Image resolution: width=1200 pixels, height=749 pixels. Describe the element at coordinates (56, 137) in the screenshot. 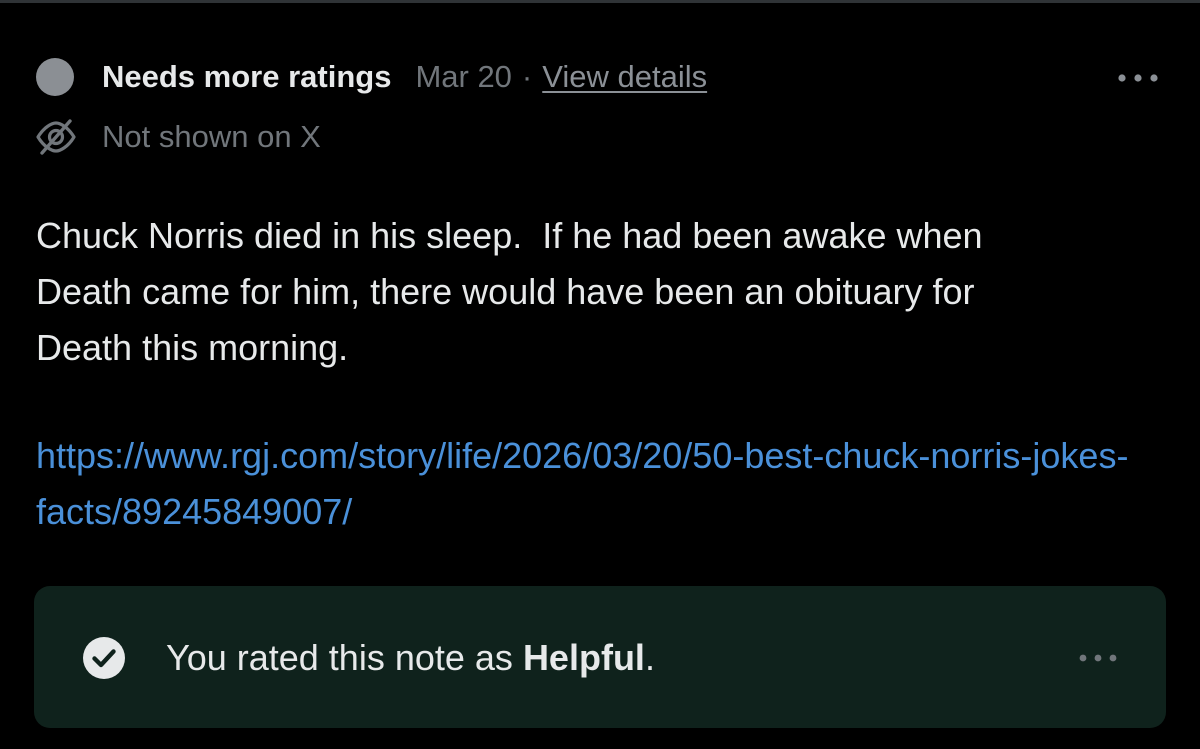

I see `eye-off-icon` at that location.